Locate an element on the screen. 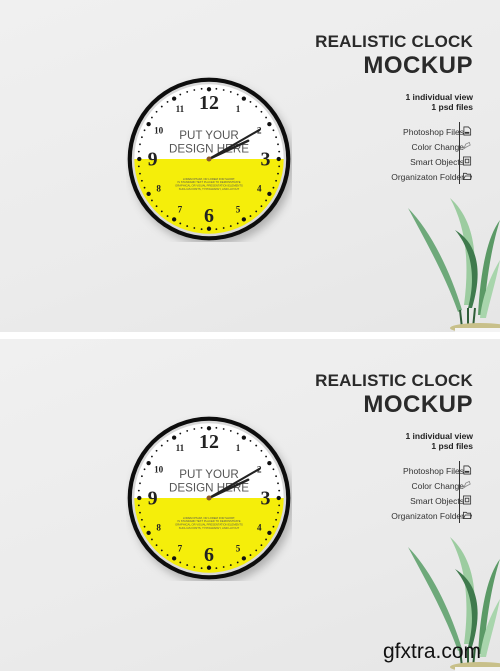  feature-item: Photoshop Files is located at coordinates (394, 131).